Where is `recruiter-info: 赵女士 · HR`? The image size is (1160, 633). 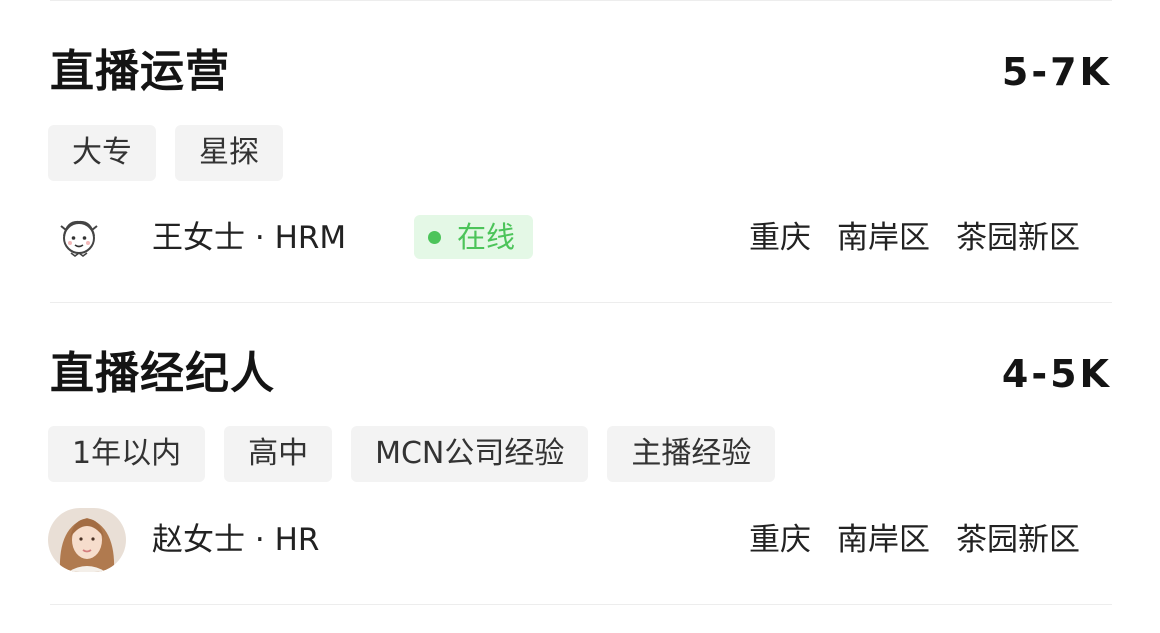 recruiter-info: 赵女士 · HR is located at coordinates (235, 540).